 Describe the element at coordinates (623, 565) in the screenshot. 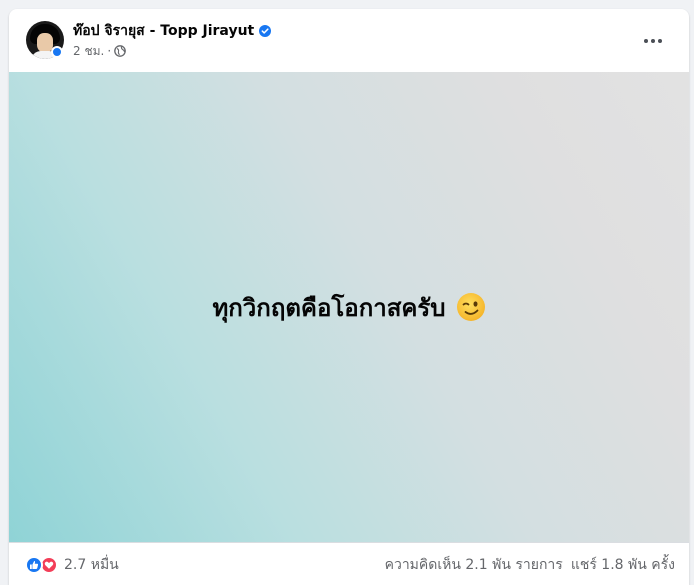

I see `share-count-link: แชร์ 1.8 พัน ครั้ง` at that location.